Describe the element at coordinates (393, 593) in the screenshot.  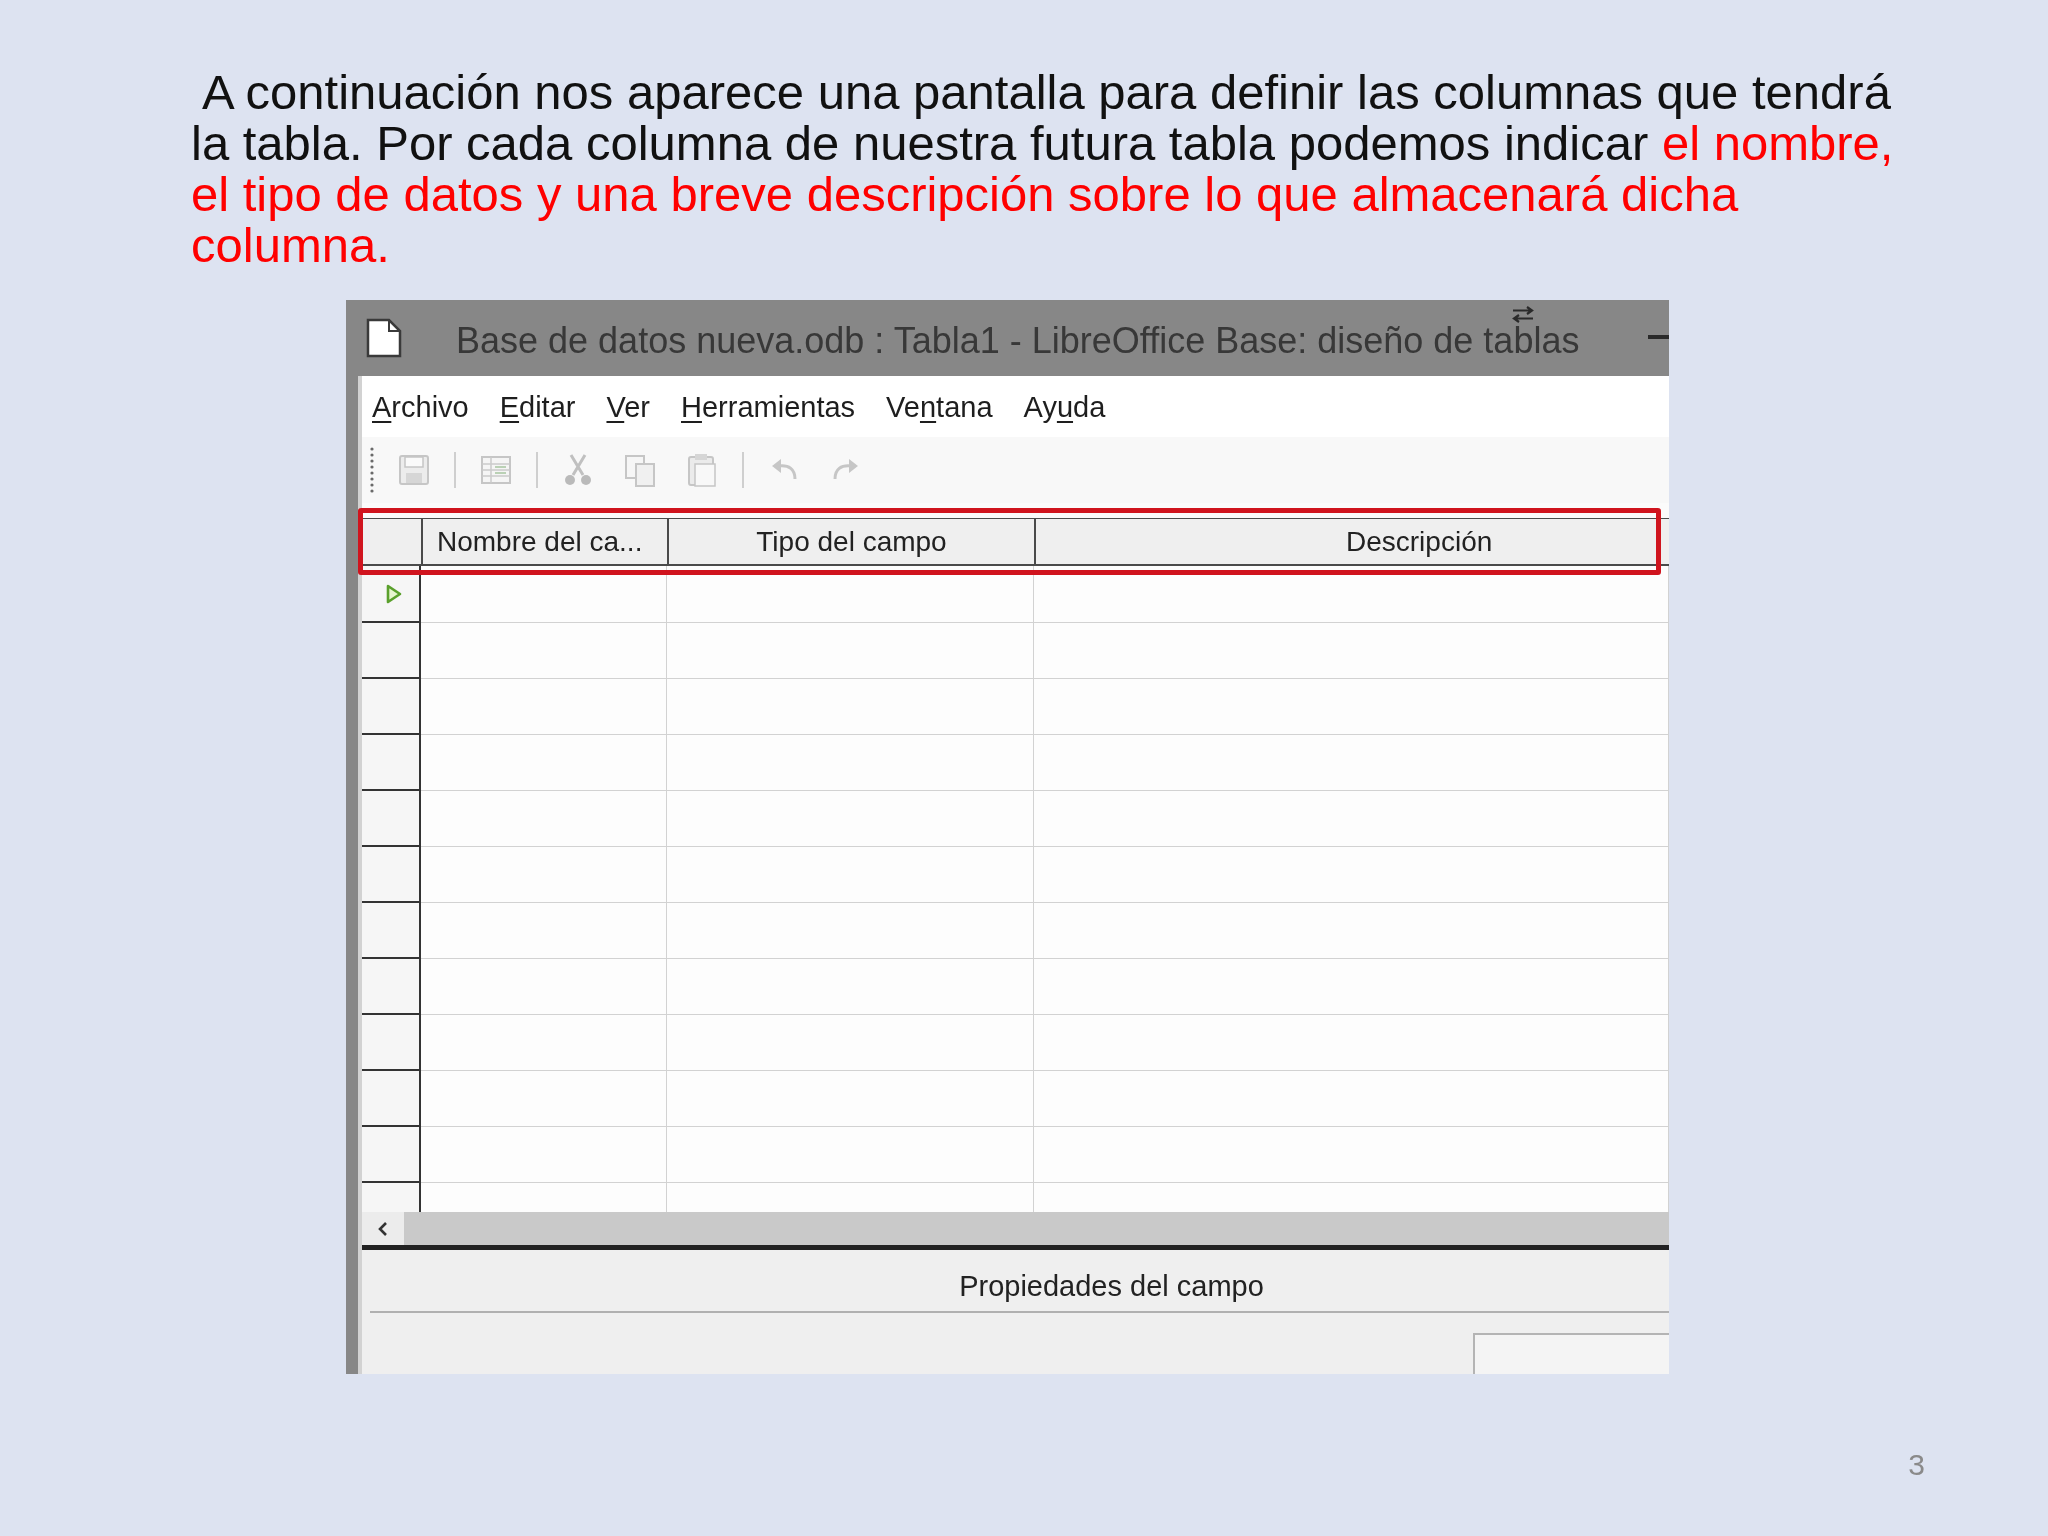
I see `triangle-icon` at that location.